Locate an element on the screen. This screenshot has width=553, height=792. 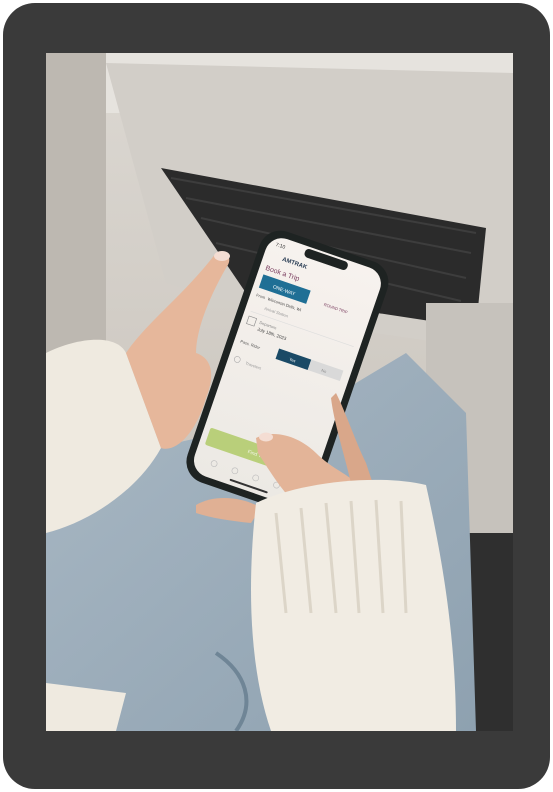
window-edge is located at coordinates (76, 218).